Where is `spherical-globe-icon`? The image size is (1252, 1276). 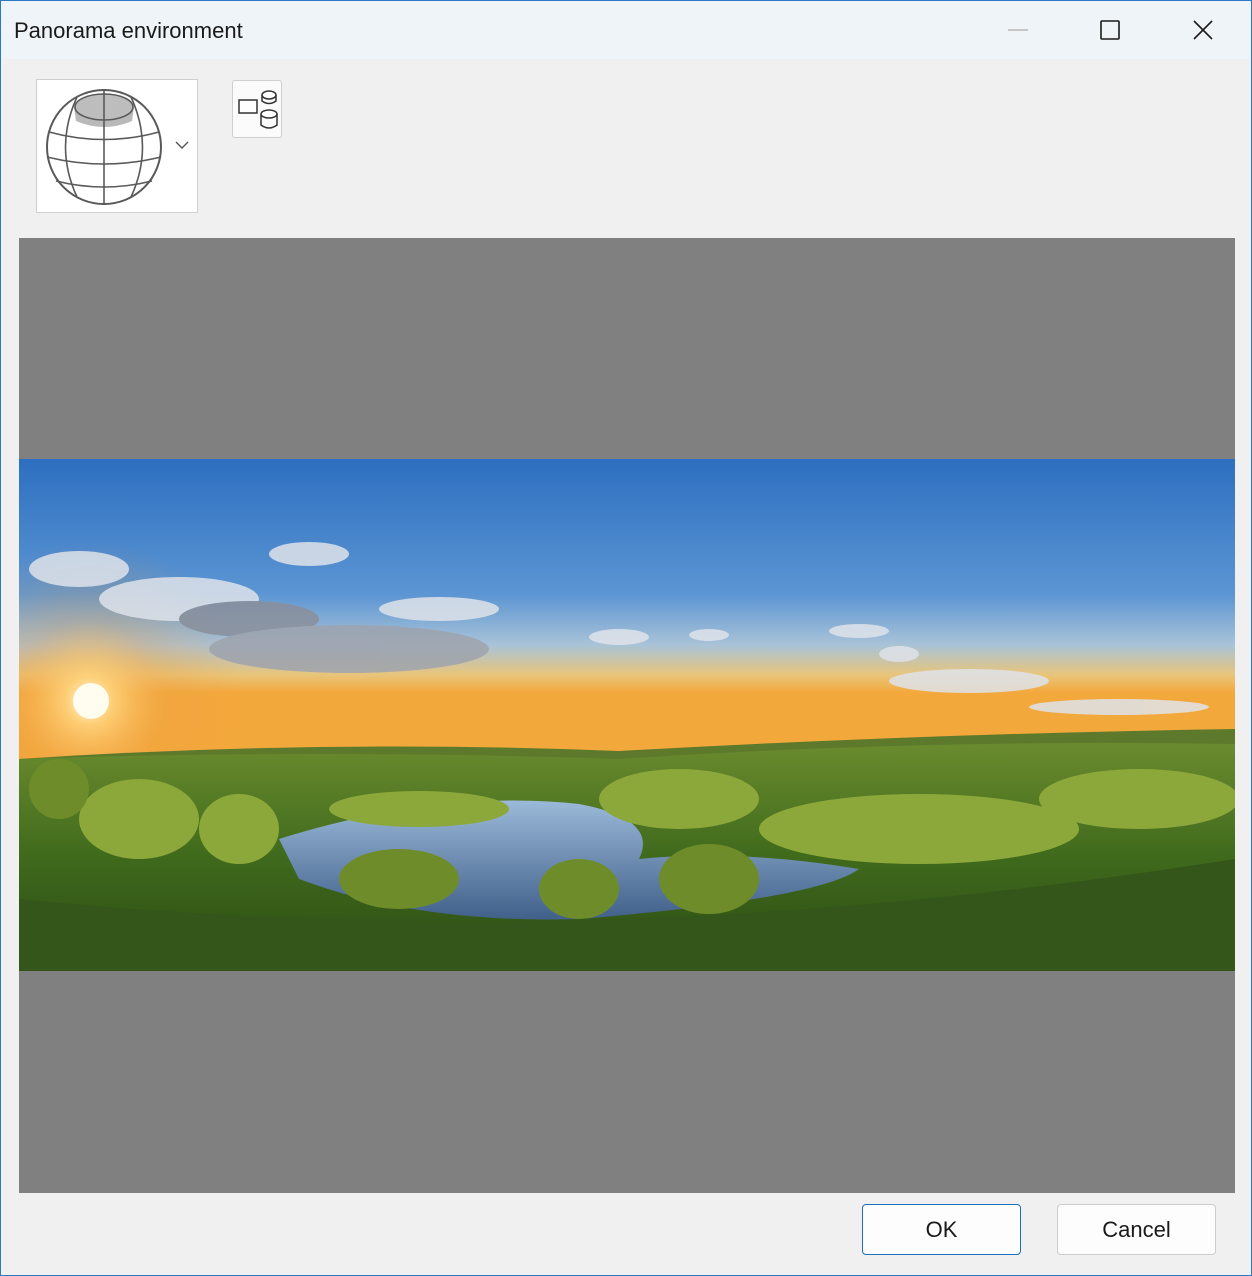 spherical-globe-icon is located at coordinates (104, 147).